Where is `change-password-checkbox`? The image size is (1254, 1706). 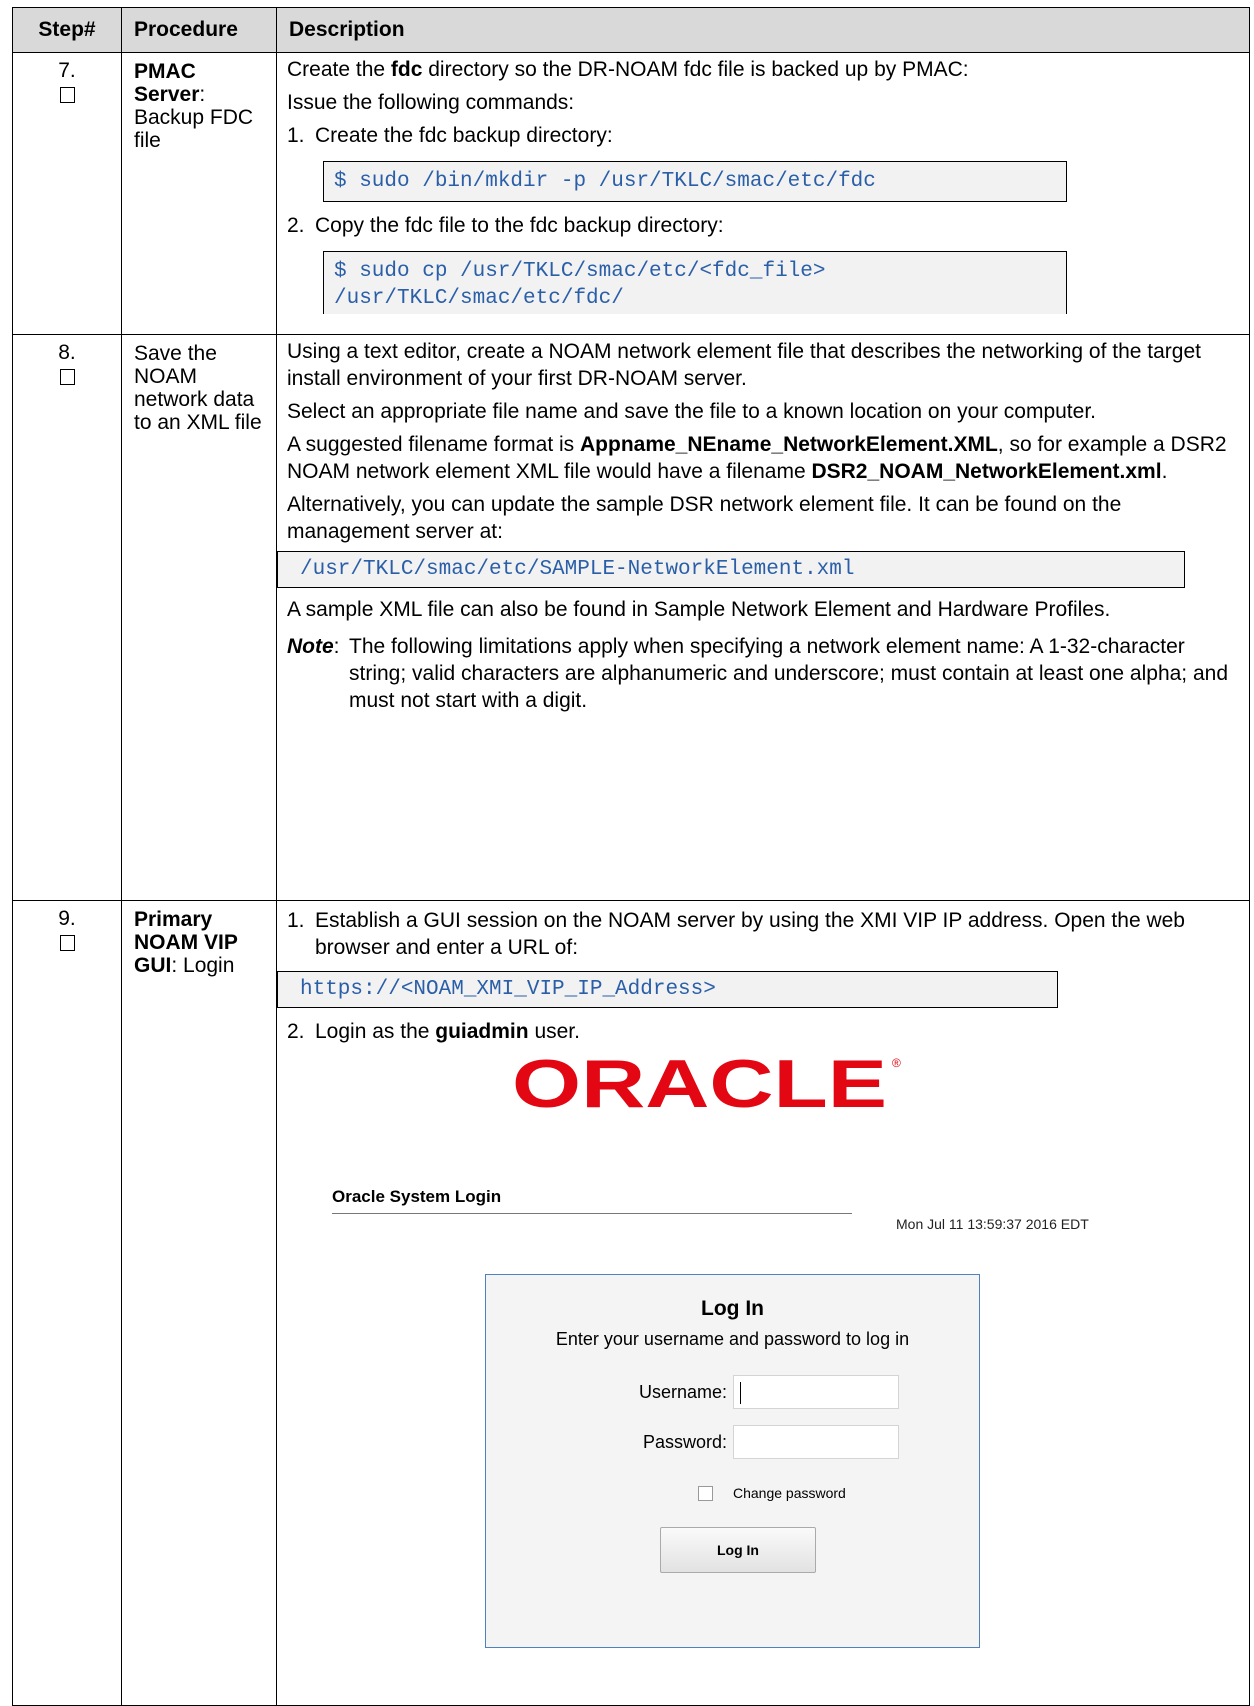 change-password-checkbox is located at coordinates (705, 1493).